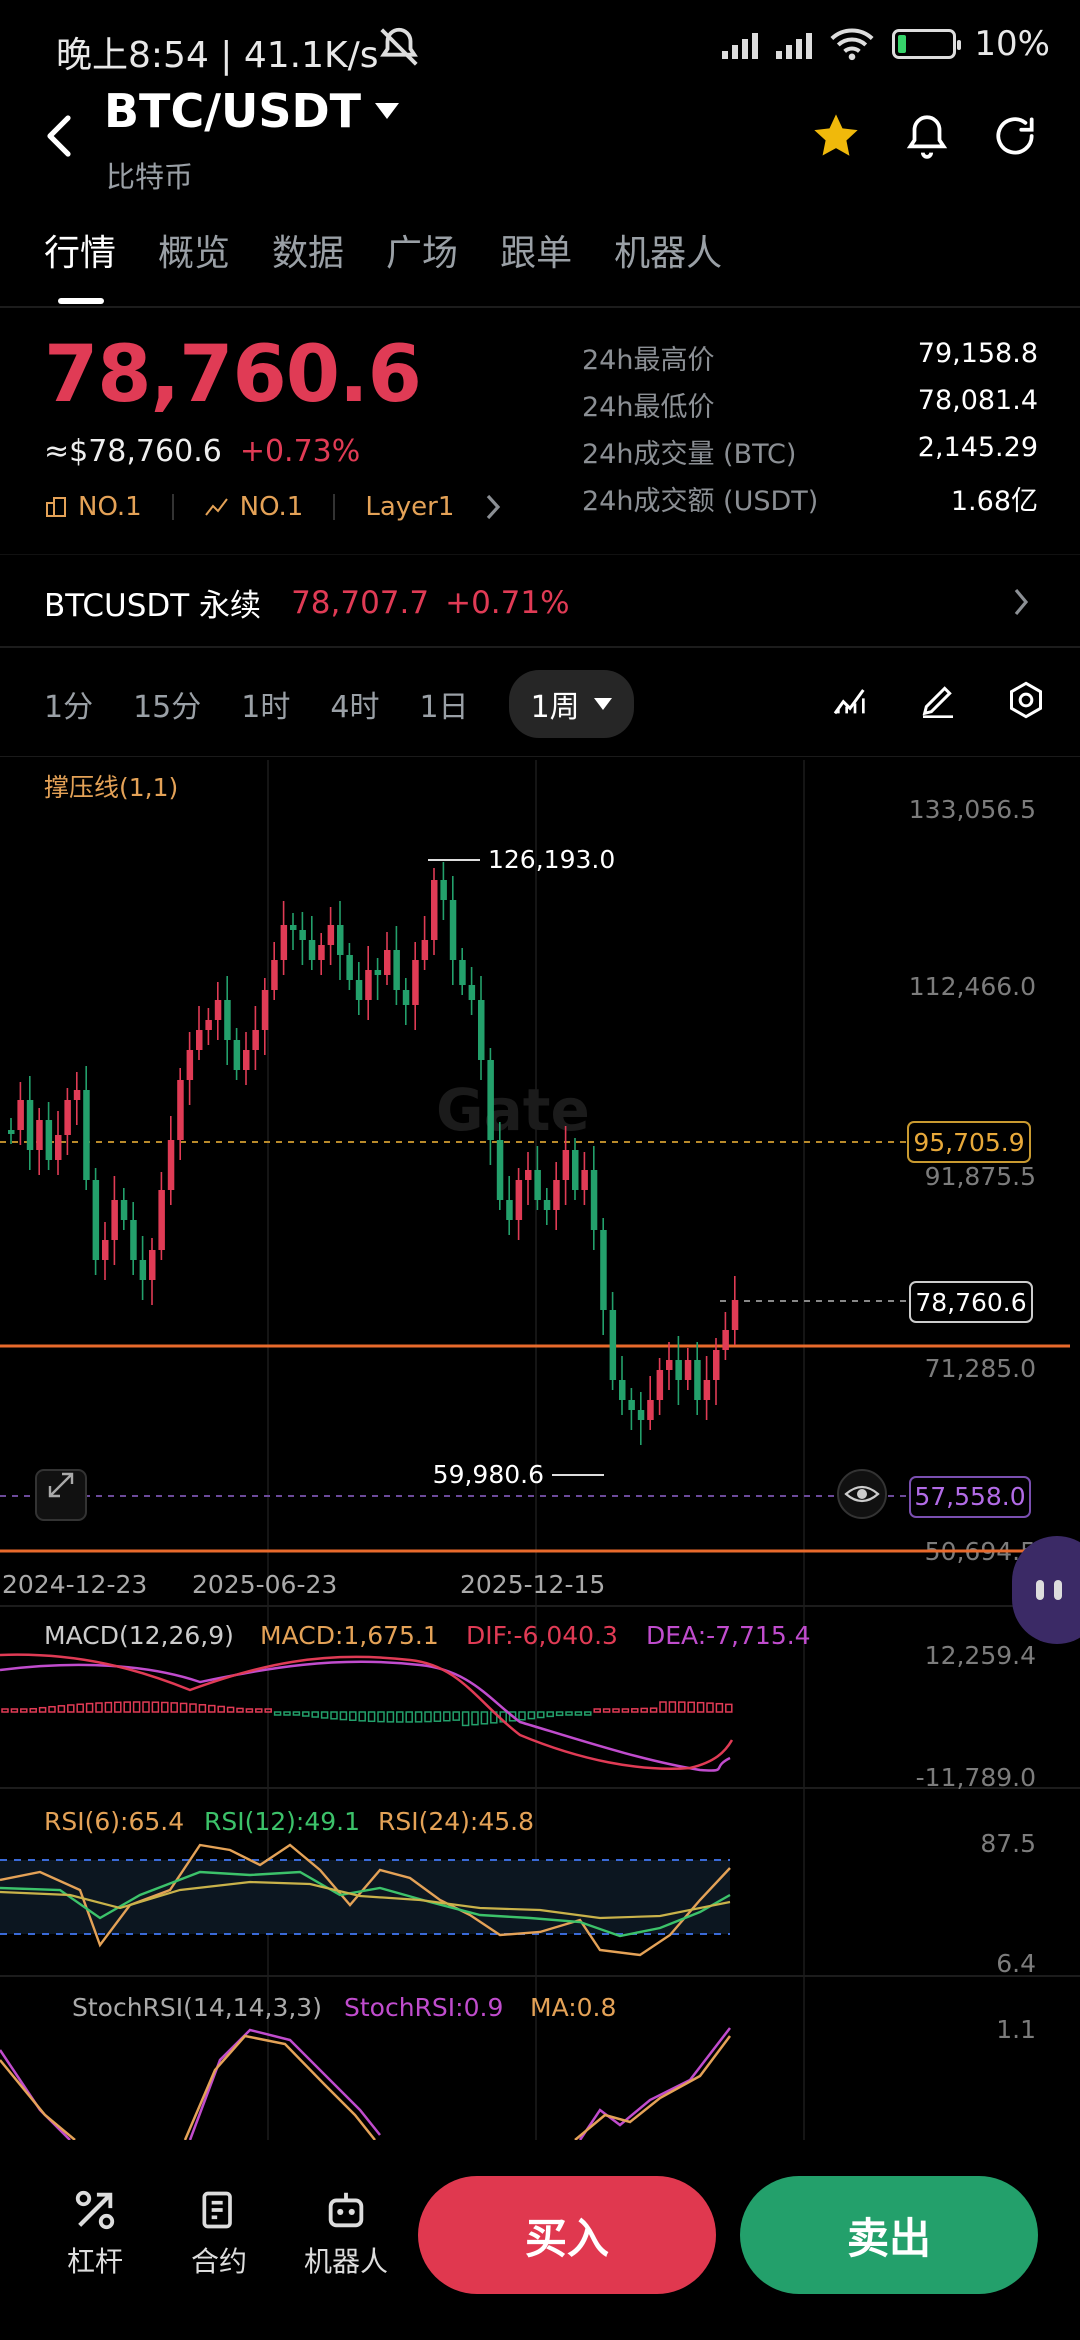  I want to click on divider, so click(172, 507).